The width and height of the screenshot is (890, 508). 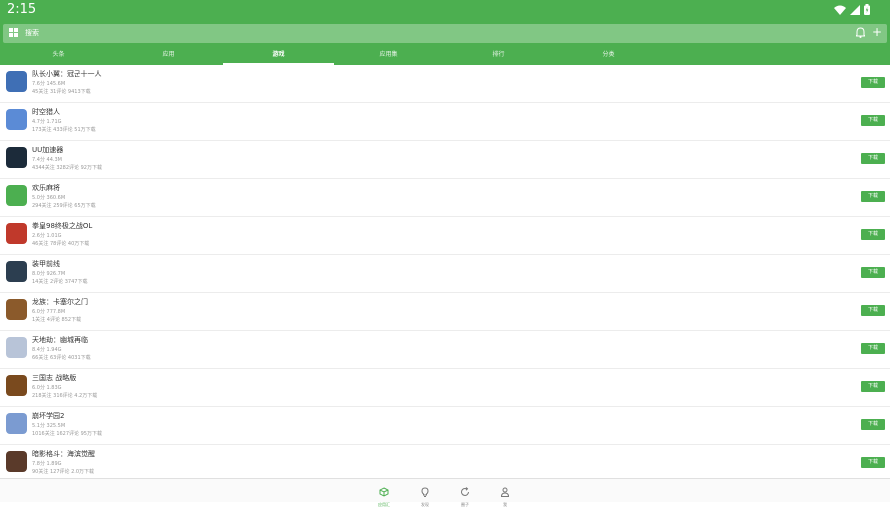 I want to click on list-item: 队长小翼：冠군十一人 7.6分 145.6M 45关注 31评论 9413下载 下载, so click(x=445, y=84).